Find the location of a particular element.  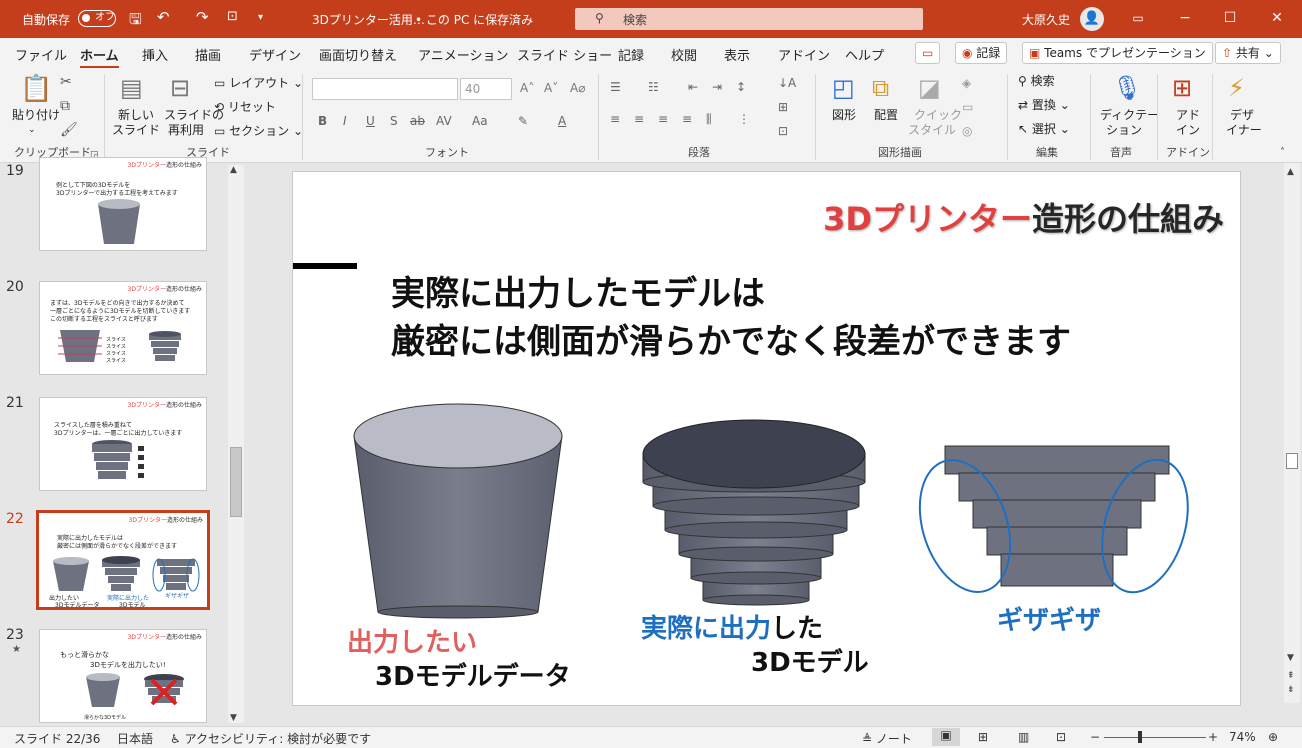

shrink-font-icon: A˅ is located at coordinates (551, 88).